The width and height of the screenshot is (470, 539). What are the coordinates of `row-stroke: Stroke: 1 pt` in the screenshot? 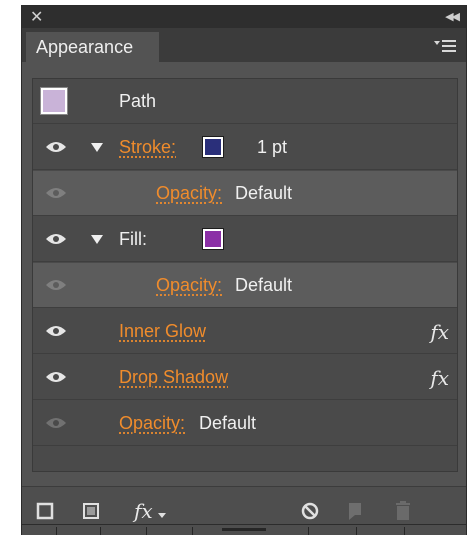 It's located at (245, 147).